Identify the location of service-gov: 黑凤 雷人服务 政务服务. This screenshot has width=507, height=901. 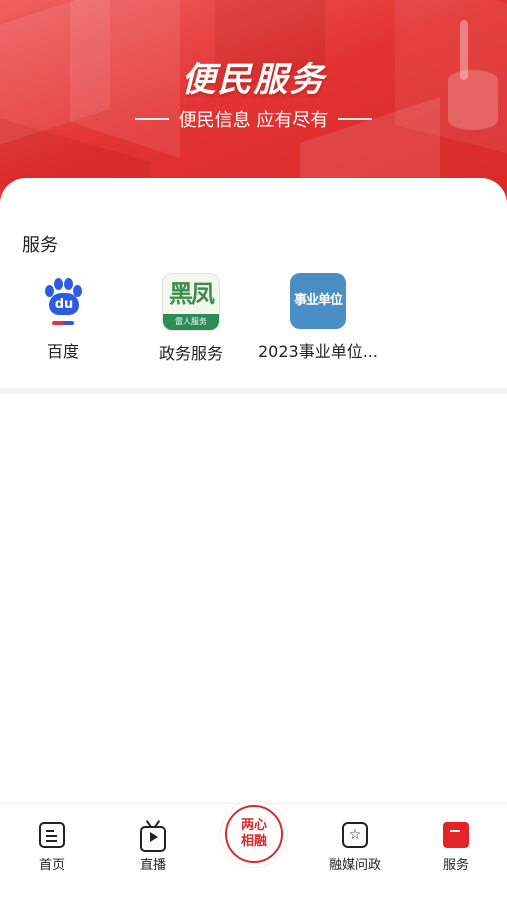
(191, 318).